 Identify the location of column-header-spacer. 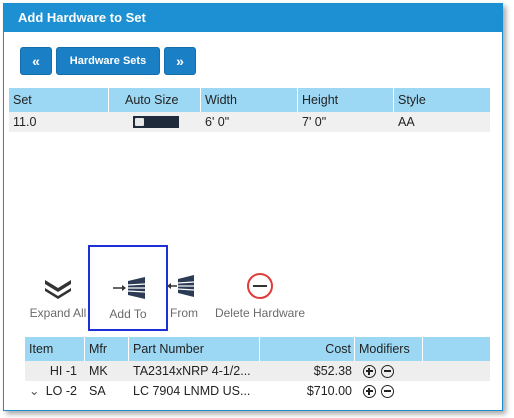
(456, 349).